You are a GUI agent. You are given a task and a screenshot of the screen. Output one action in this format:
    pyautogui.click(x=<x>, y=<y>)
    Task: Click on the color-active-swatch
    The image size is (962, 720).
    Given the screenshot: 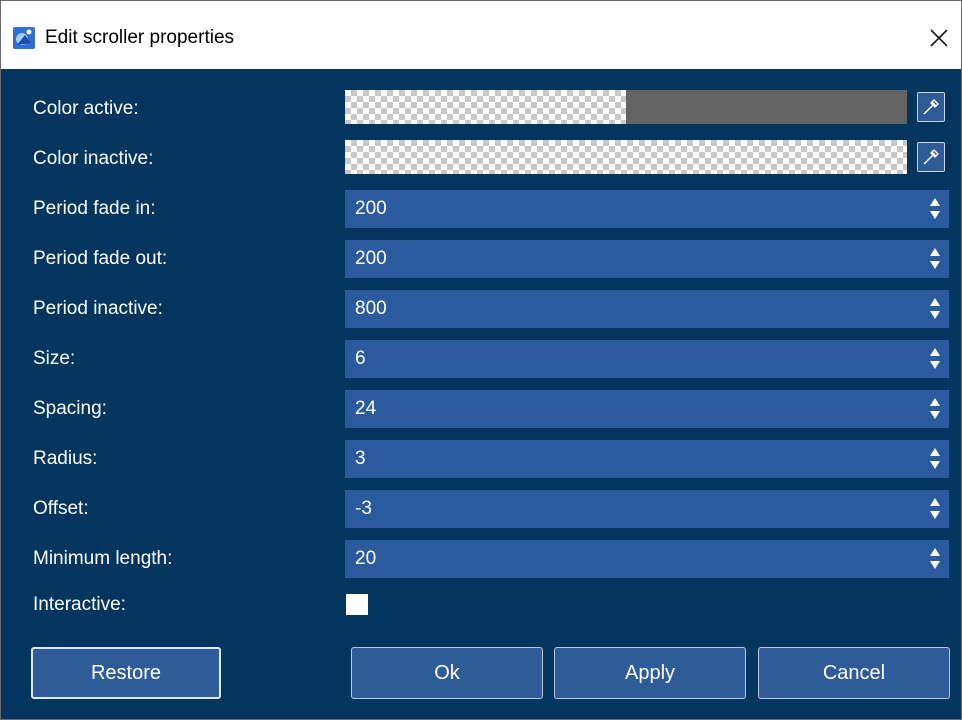 What is the action you would take?
    pyautogui.click(x=626, y=107)
    